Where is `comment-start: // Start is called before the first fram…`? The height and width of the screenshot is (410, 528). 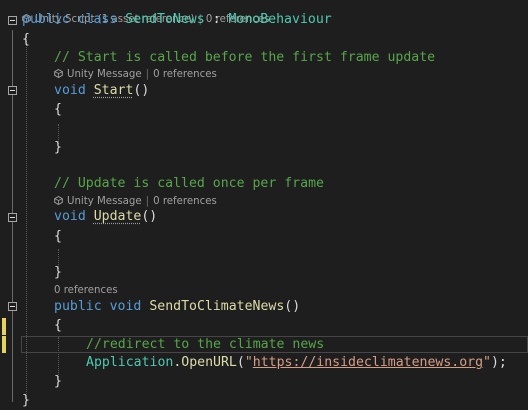
comment-start: // Start is called before the first fram… is located at coordinates (245, 57).